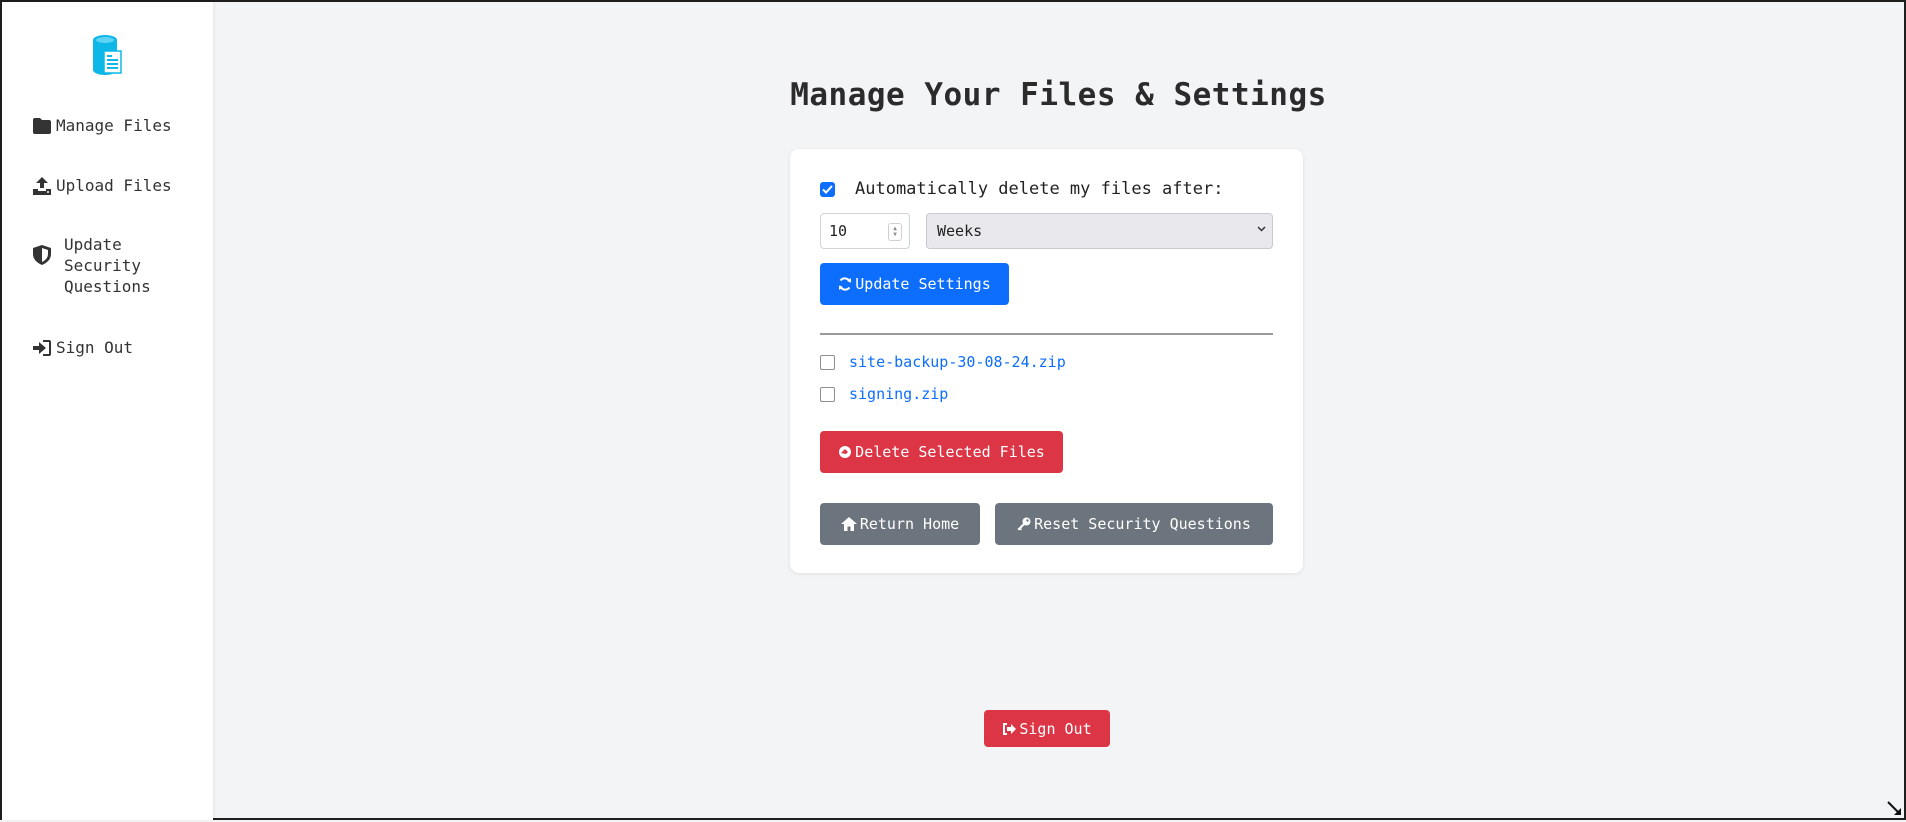 This screenshot has width=1906, height=822. What do you see at coordinates (950, 452) in the screenshot?
I see `delete-selected-files-label: Delete Selected Files` at bounding box center [950, 452].